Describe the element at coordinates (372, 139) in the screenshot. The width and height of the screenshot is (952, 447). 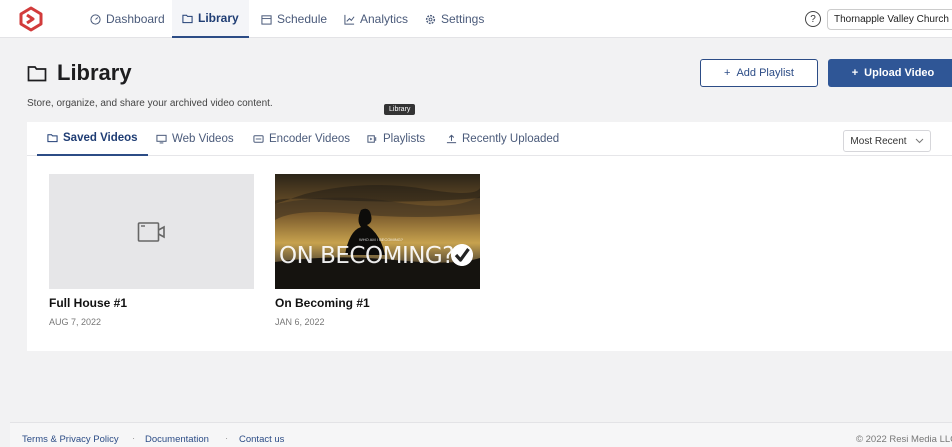
I see `playlist-icon` at that location.